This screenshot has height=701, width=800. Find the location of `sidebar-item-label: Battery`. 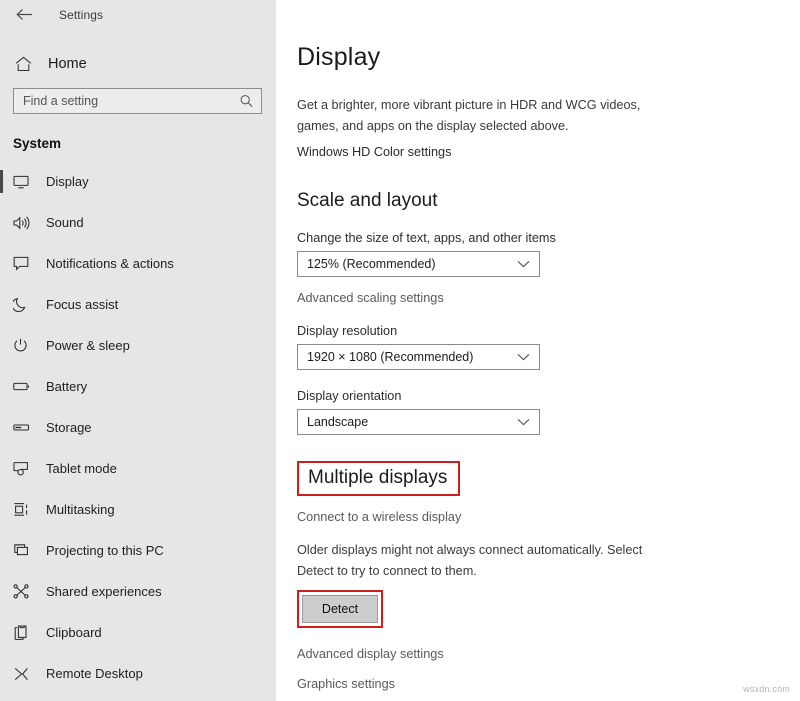

sidebar-item-label: Battery is located at coordinates (67, 386).